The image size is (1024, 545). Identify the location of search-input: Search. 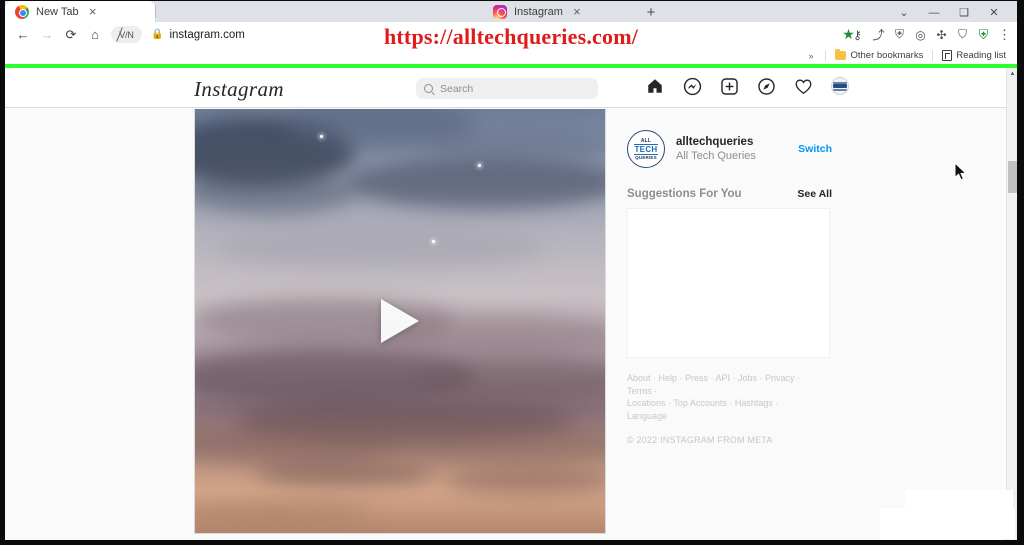
(507, 88).